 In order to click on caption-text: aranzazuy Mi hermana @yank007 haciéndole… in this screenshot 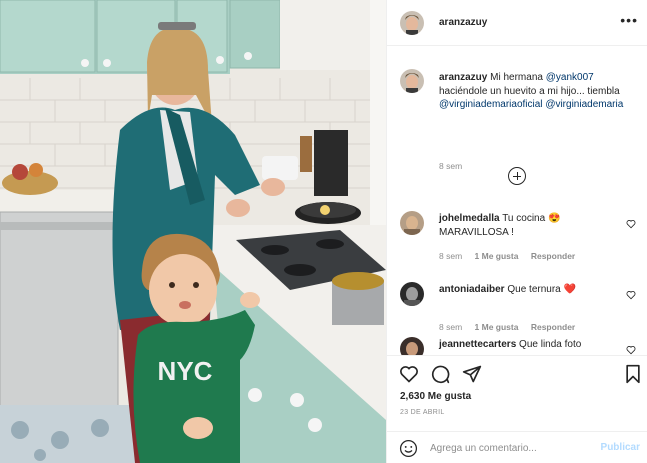, I will do `click(539, 91)`.